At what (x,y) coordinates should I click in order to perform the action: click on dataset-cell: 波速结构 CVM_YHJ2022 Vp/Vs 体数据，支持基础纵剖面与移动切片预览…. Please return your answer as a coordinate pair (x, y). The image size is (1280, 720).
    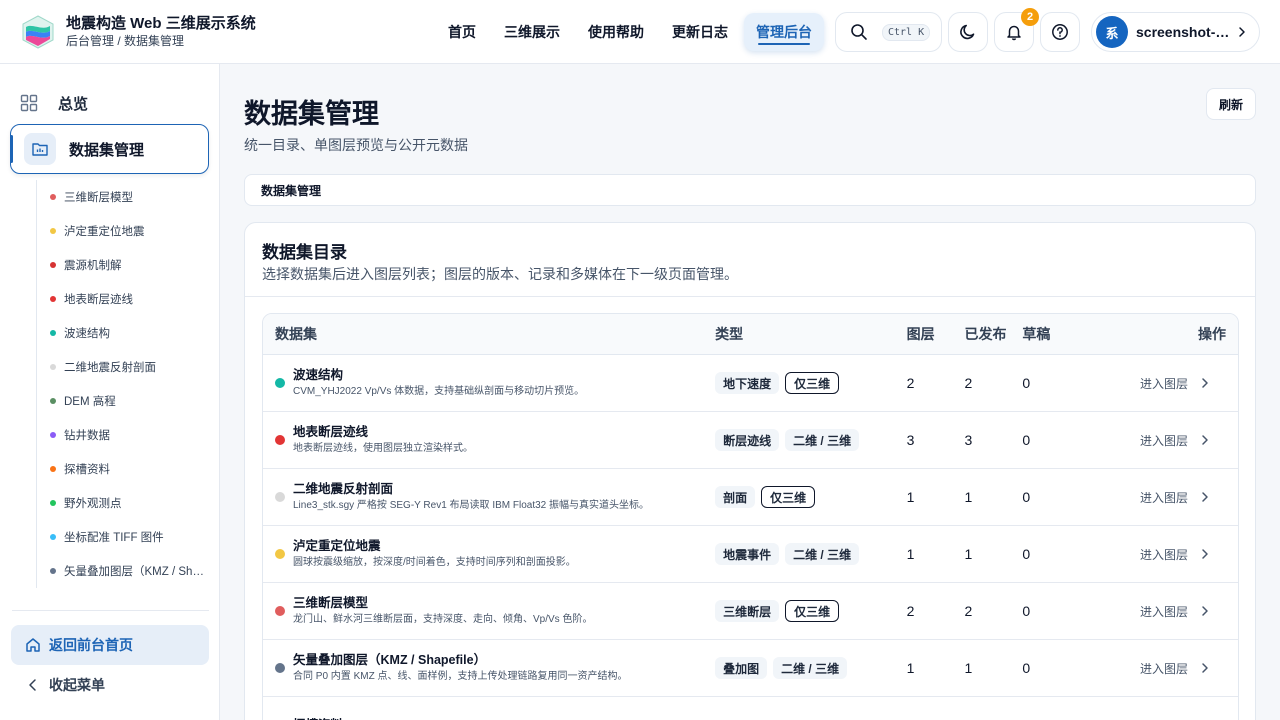
    Looking at the image, I should click on (489, 383).